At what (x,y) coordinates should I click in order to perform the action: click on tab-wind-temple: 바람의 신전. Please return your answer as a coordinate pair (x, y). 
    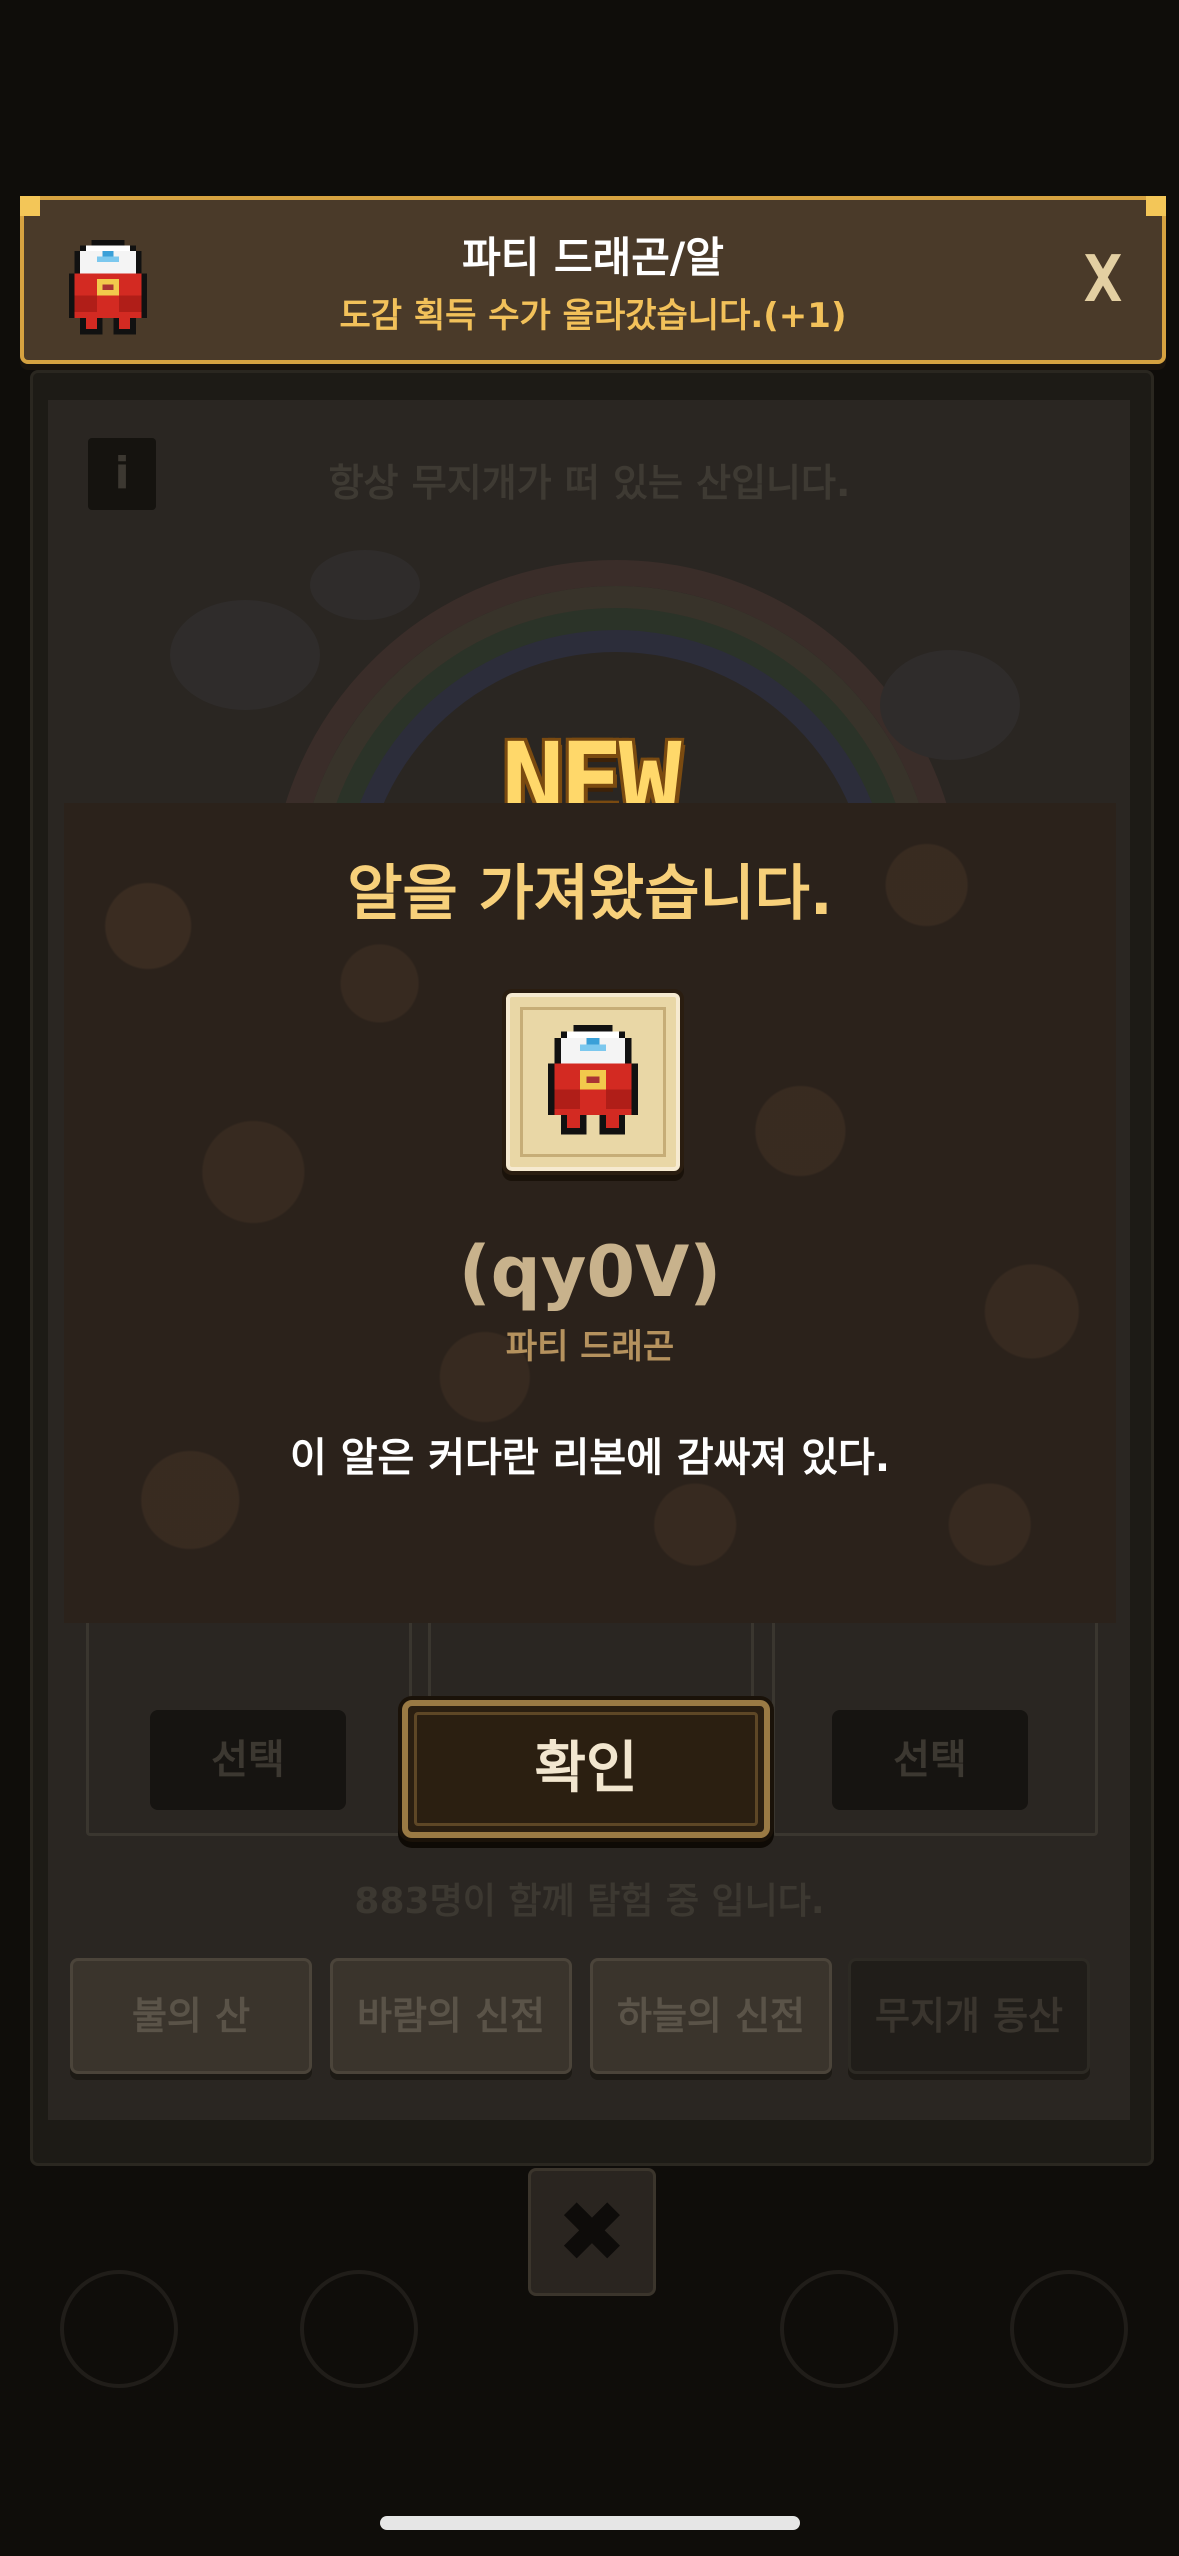
    Looking at the image, I should click on (451, 2016).